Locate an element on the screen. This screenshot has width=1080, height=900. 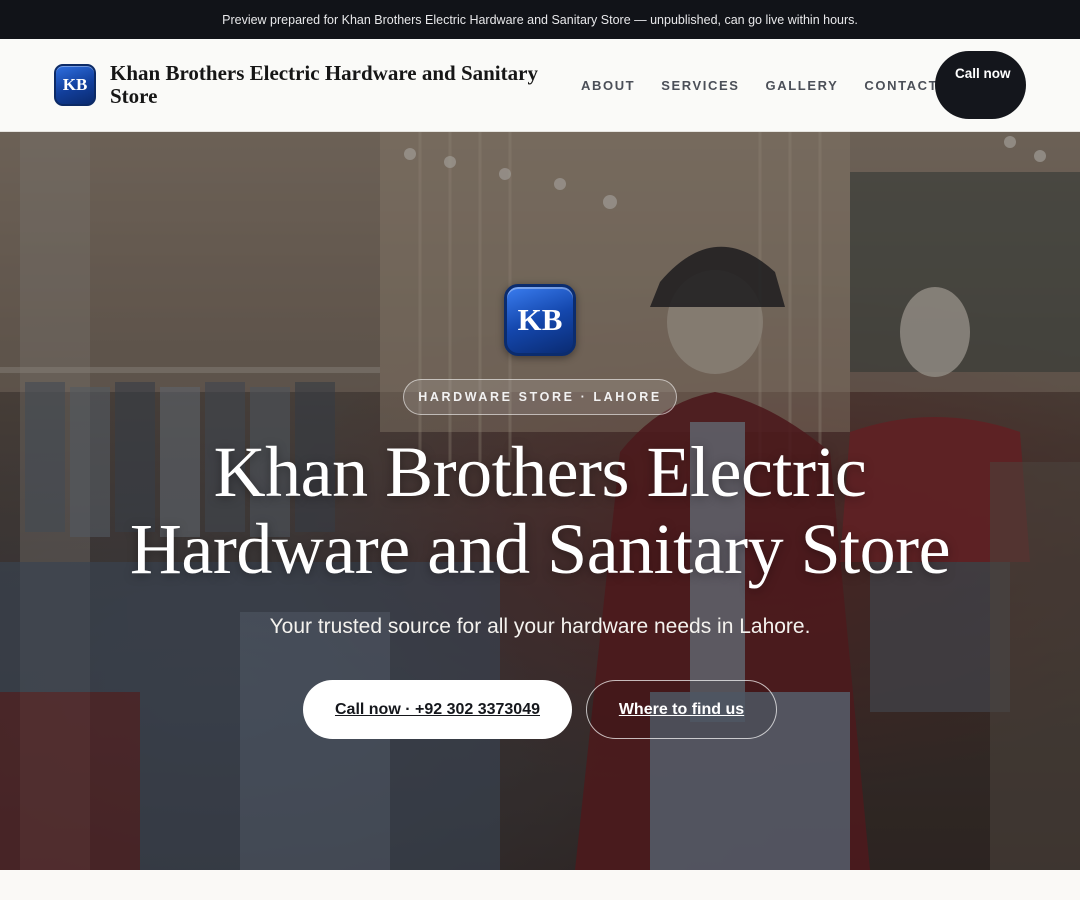
hero-call-button: Call now · +92 302 3373049 is located at coordinates (437, 709).